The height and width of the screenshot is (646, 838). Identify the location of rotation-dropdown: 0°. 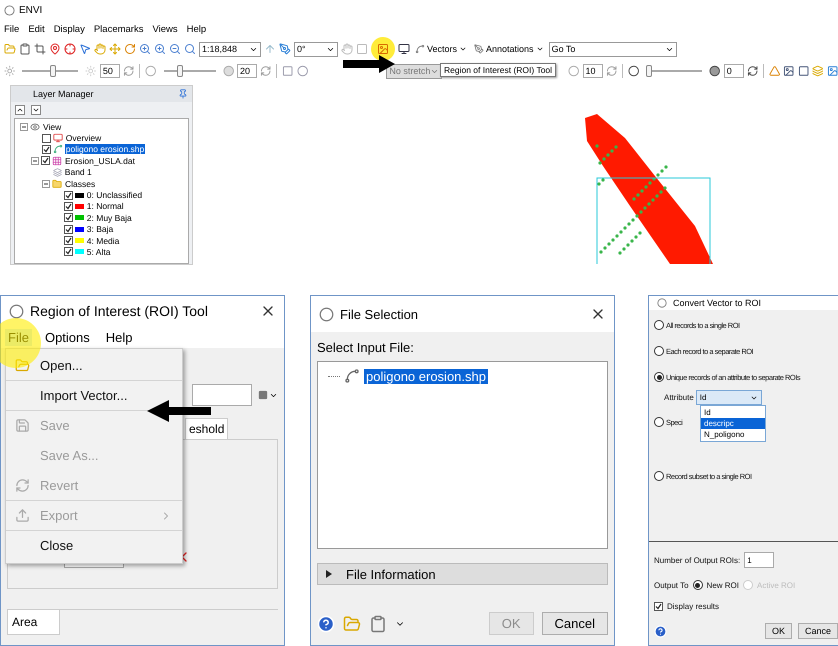
(316, 49).